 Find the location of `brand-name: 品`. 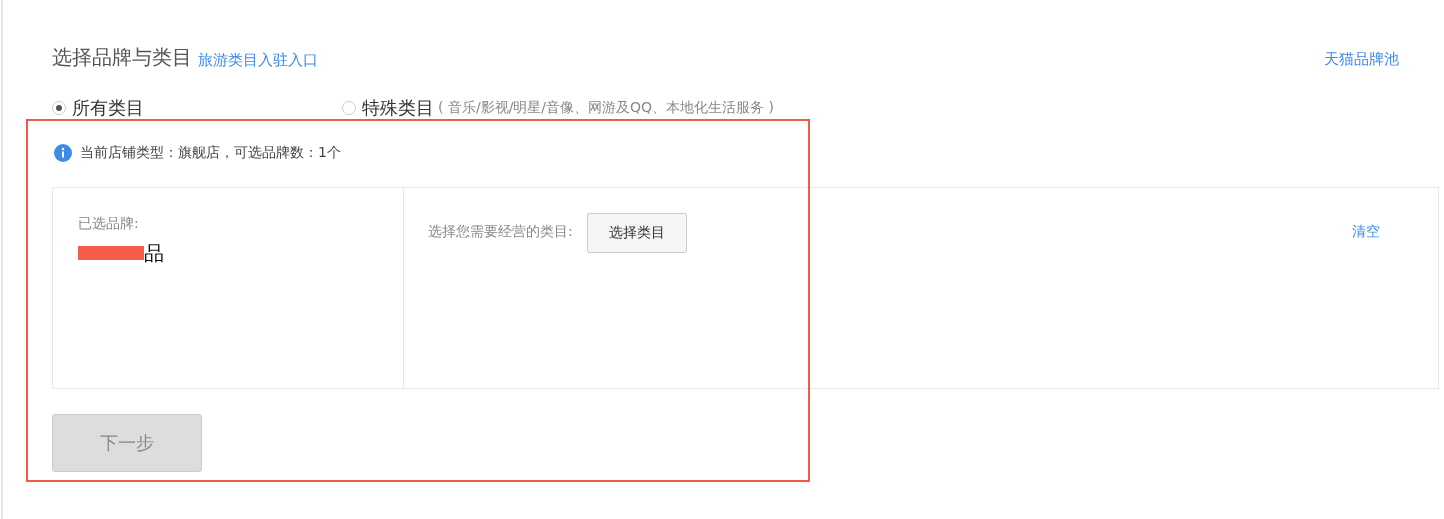

brand-name: 品 is located at coordinates (154, 253).